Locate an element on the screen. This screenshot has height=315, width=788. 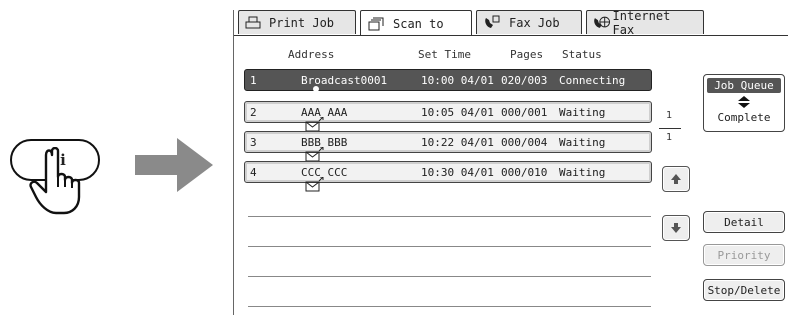
scanner-icon is located at coordinates (376, 23).